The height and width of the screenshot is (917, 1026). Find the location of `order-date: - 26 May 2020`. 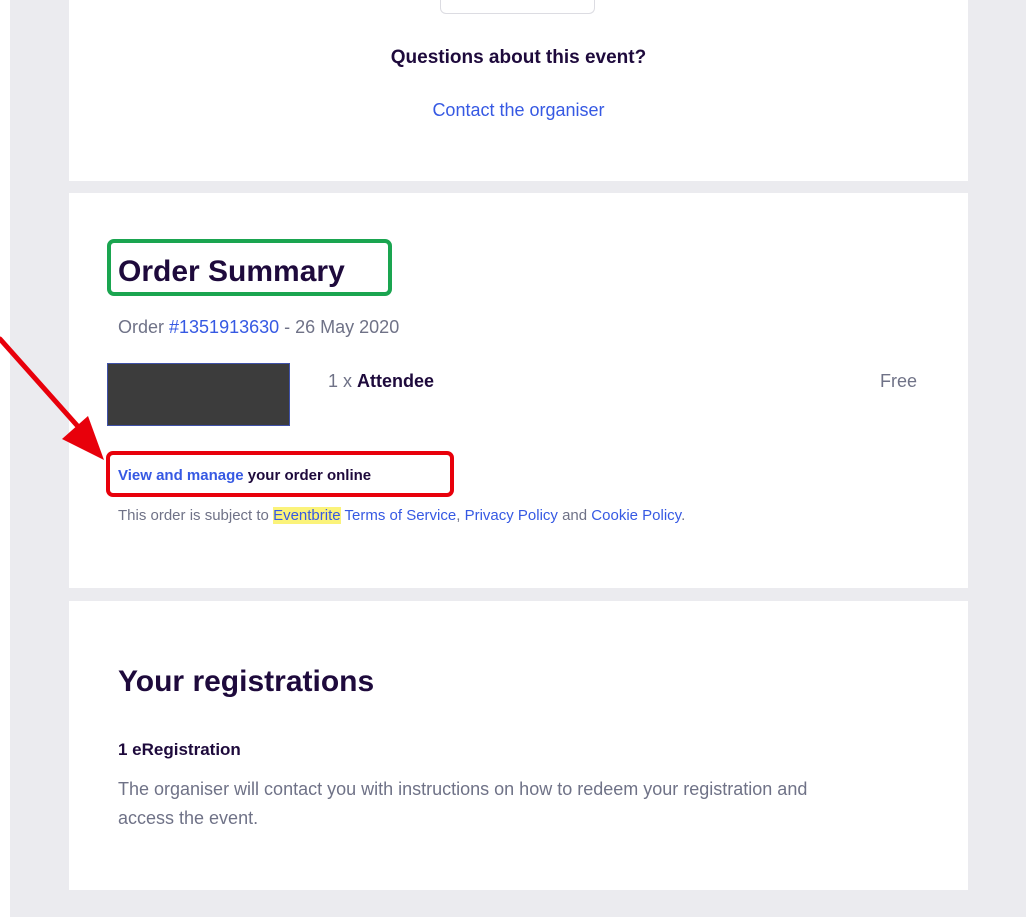

order-date: - 26 May 2020 is located at coordinates (339, 327).